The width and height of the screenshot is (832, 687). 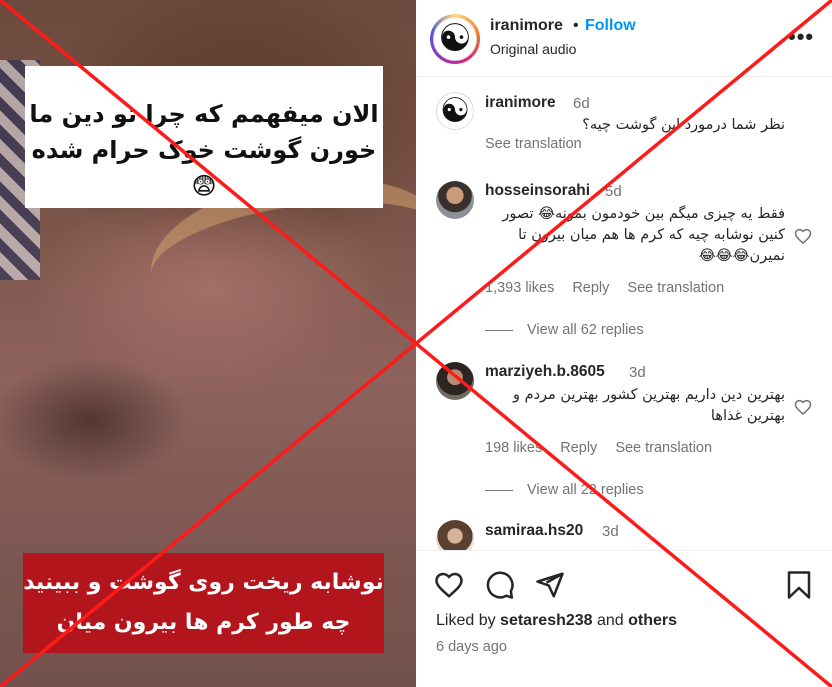 I want to click on post-header: ☯ iranimore • Follow Original audio •••, so click(x=624, y=38).